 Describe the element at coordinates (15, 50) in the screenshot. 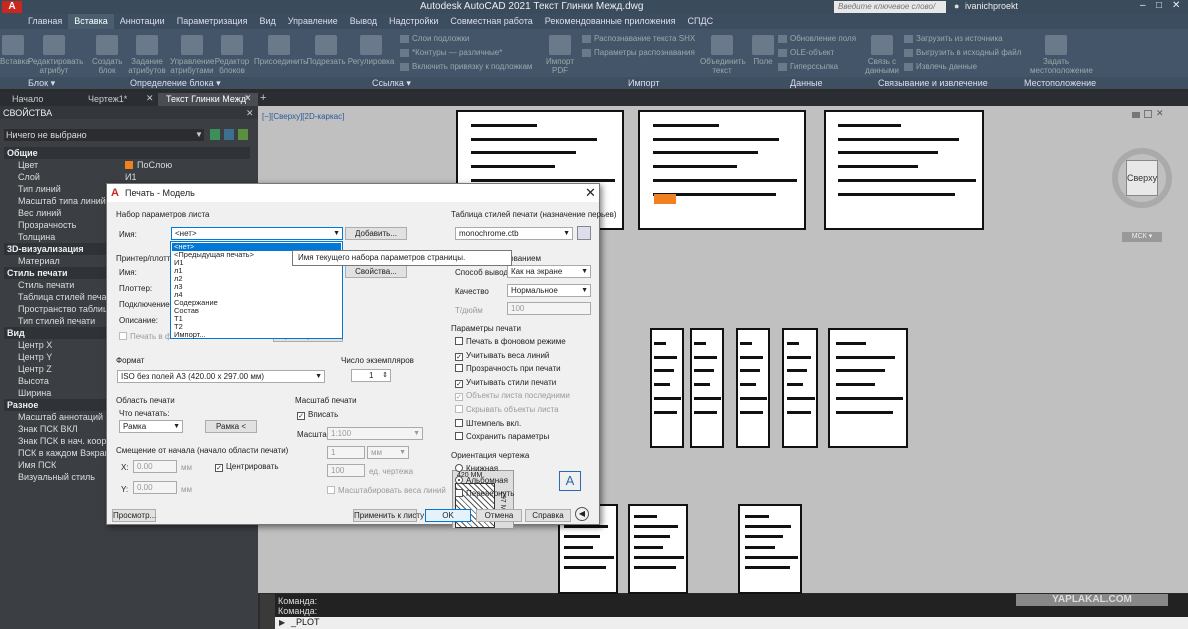

I see `insert-block-button: Вставка` at that location.